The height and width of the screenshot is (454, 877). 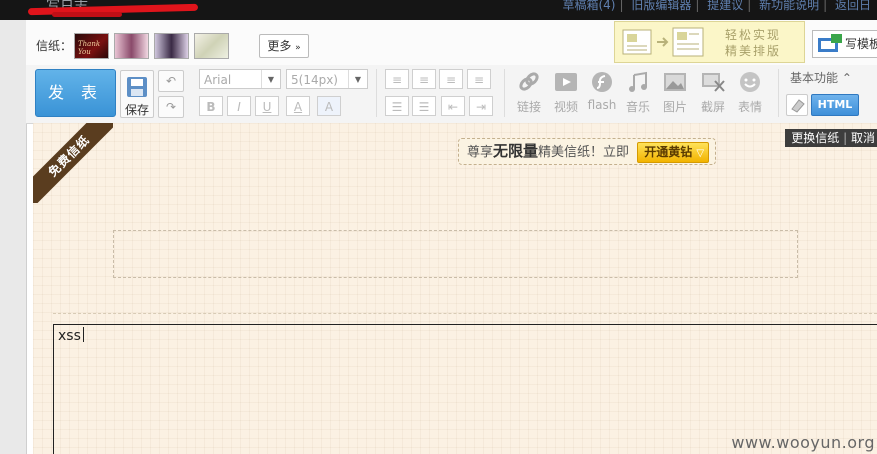 I want to click on highlight-color-button: A, so click(x=329, y=106).